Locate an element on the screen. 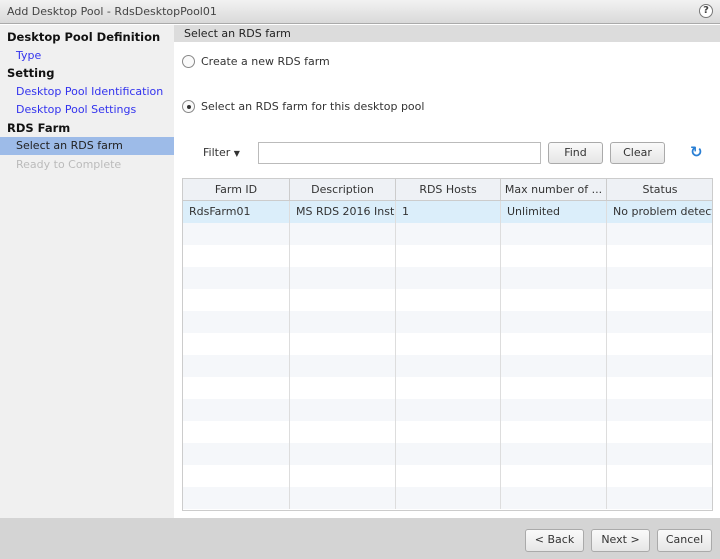  radio-create-new-farm is located at coordinates (188, 61).